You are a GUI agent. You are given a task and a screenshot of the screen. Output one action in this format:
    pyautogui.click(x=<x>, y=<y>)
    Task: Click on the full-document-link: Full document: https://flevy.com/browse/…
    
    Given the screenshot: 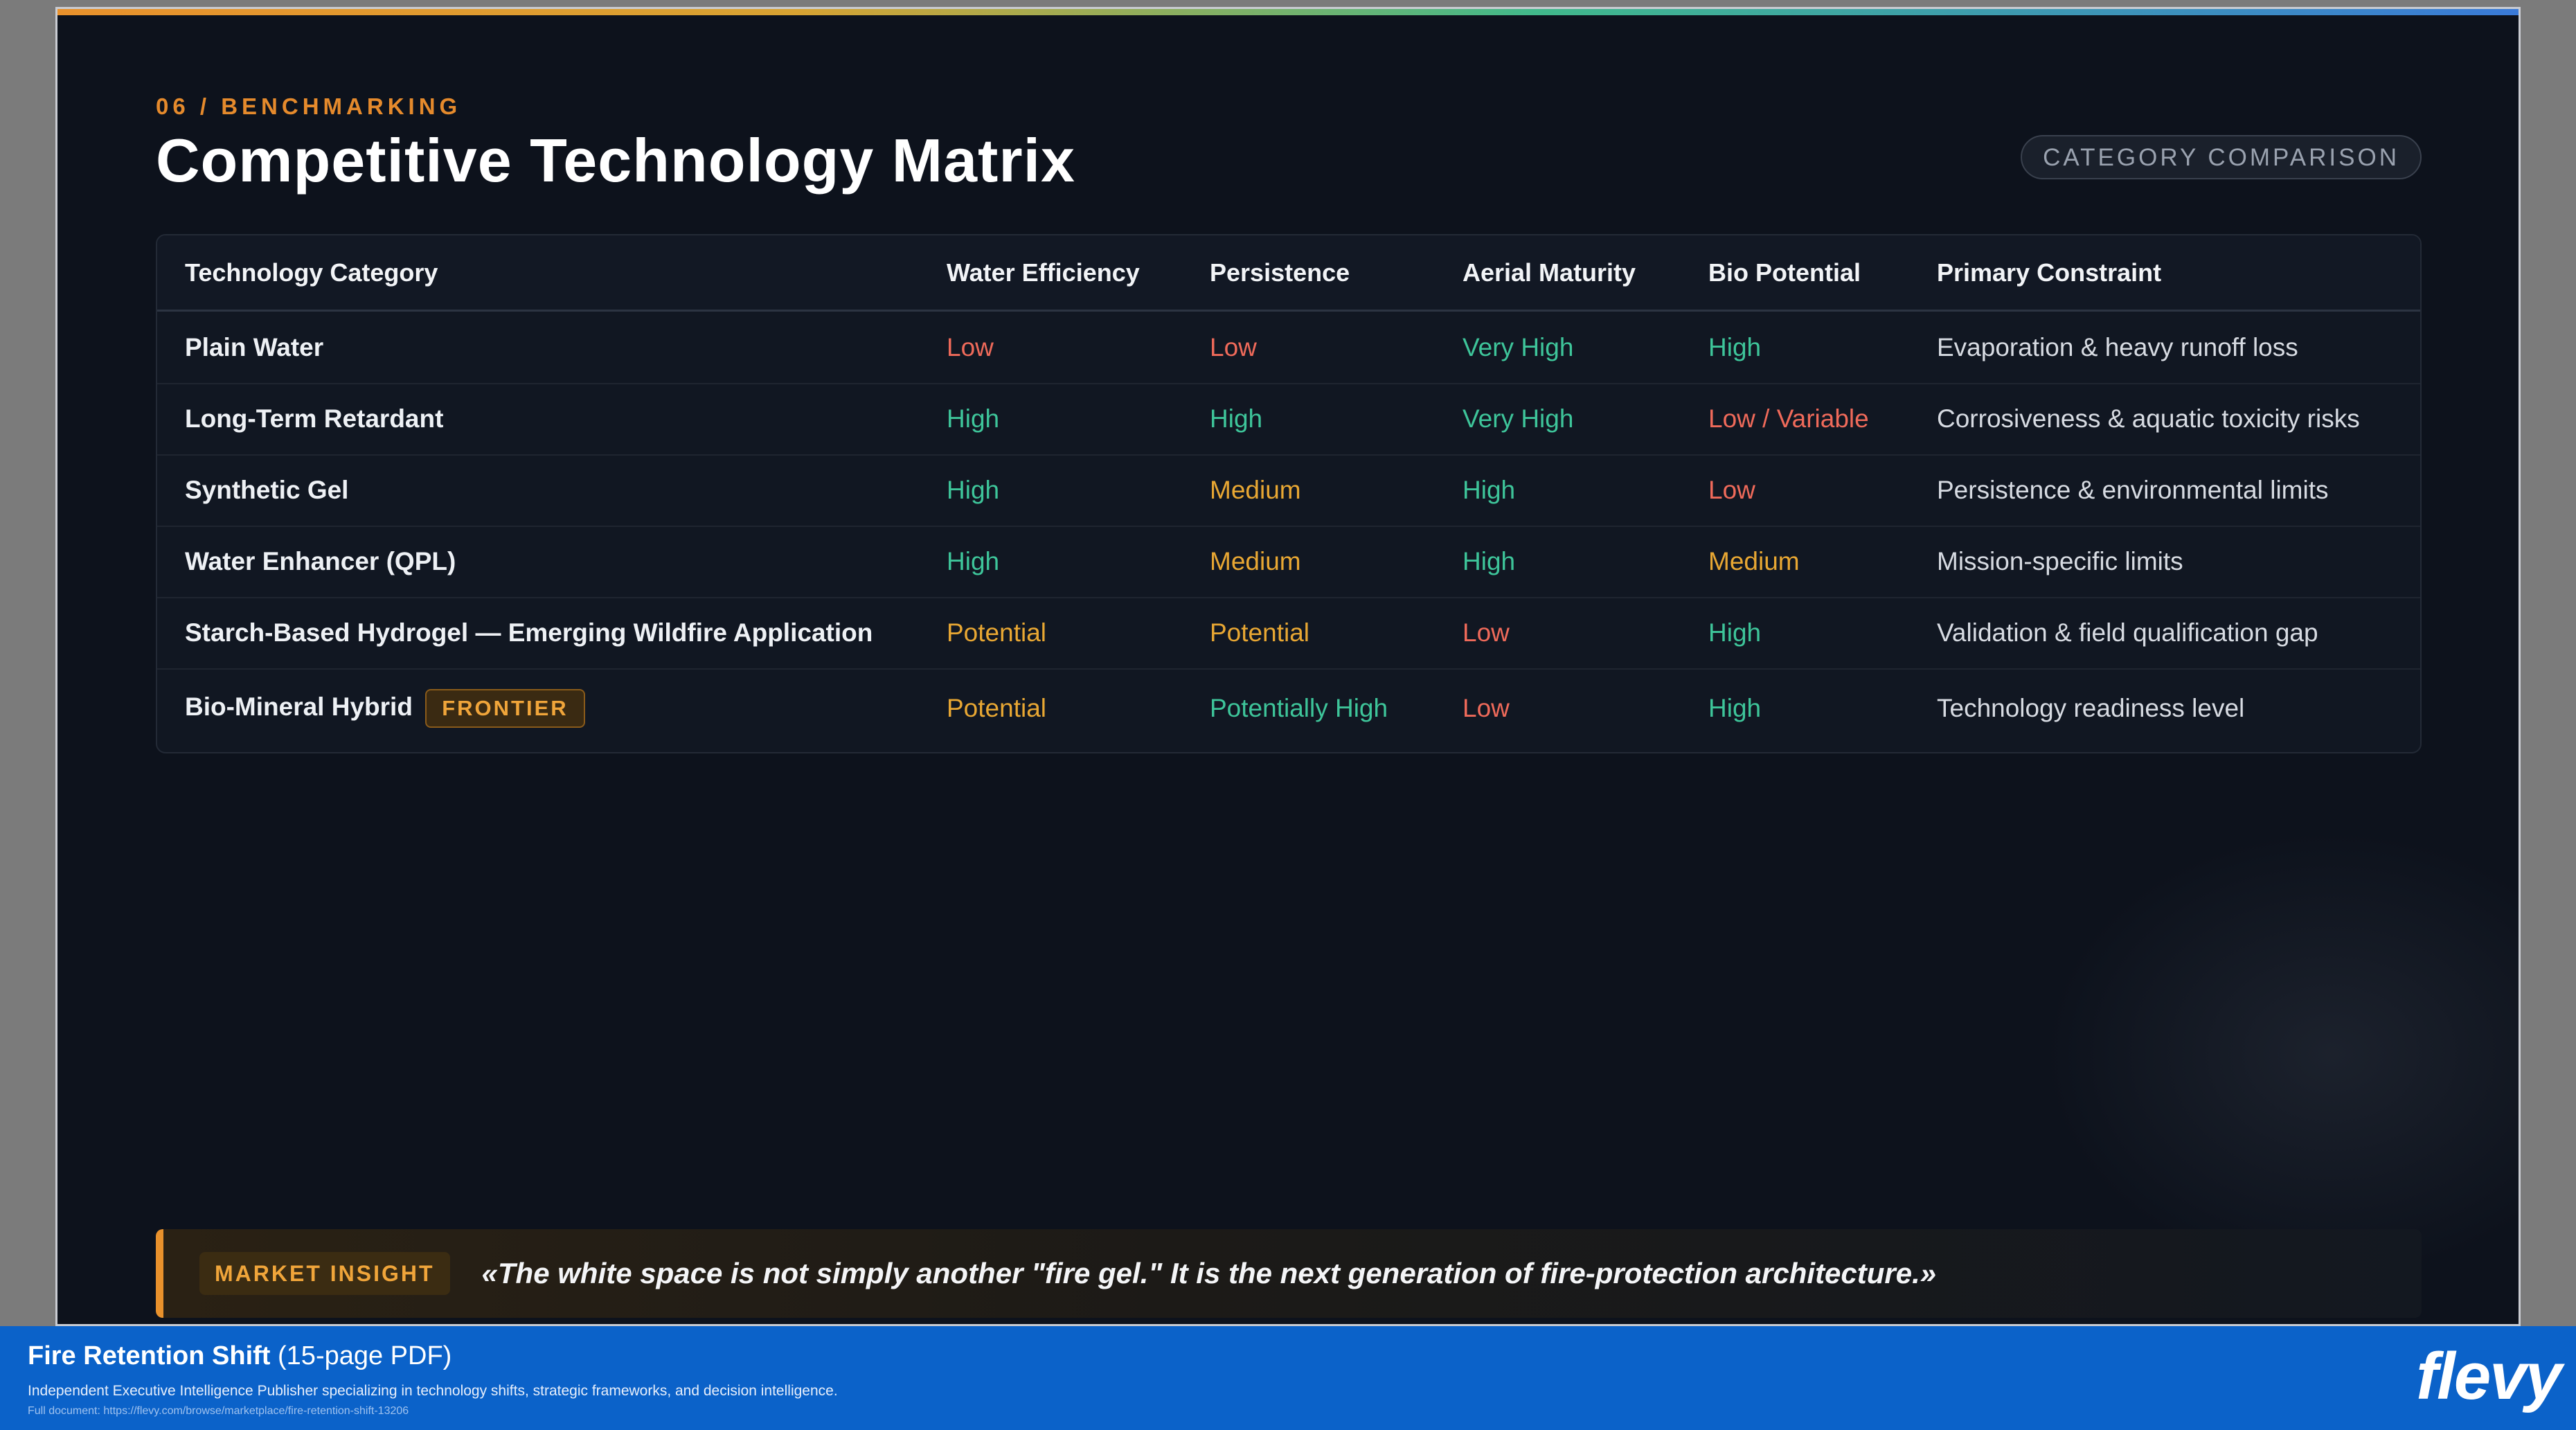 What is the action you would take?
    pyautogui.click(x=218, y=1411)
    